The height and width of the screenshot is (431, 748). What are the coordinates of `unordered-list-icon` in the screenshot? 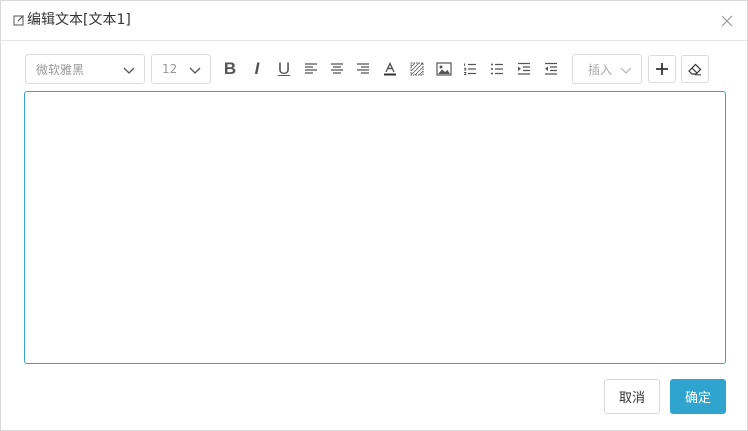 It's located at (497, 69).